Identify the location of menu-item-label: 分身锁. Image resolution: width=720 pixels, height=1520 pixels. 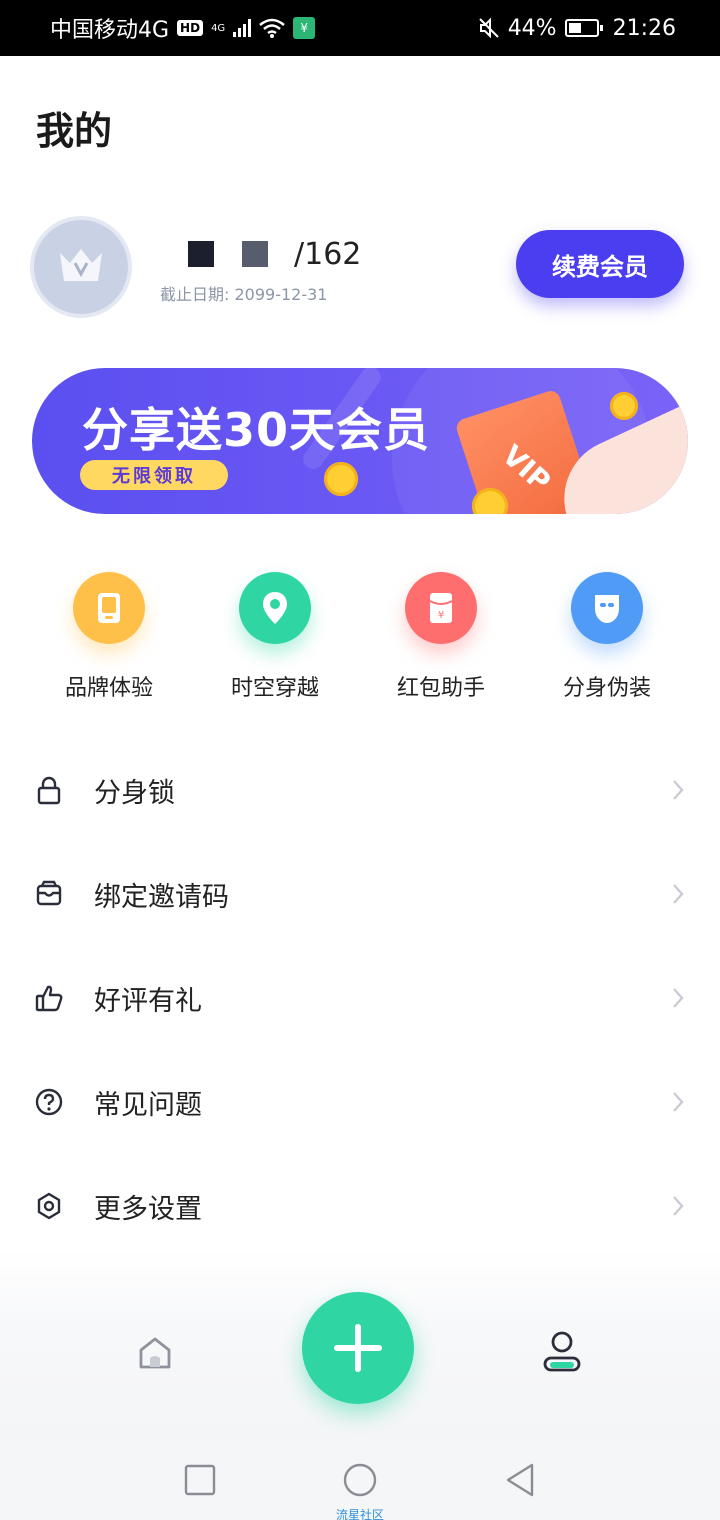
(134, 793).